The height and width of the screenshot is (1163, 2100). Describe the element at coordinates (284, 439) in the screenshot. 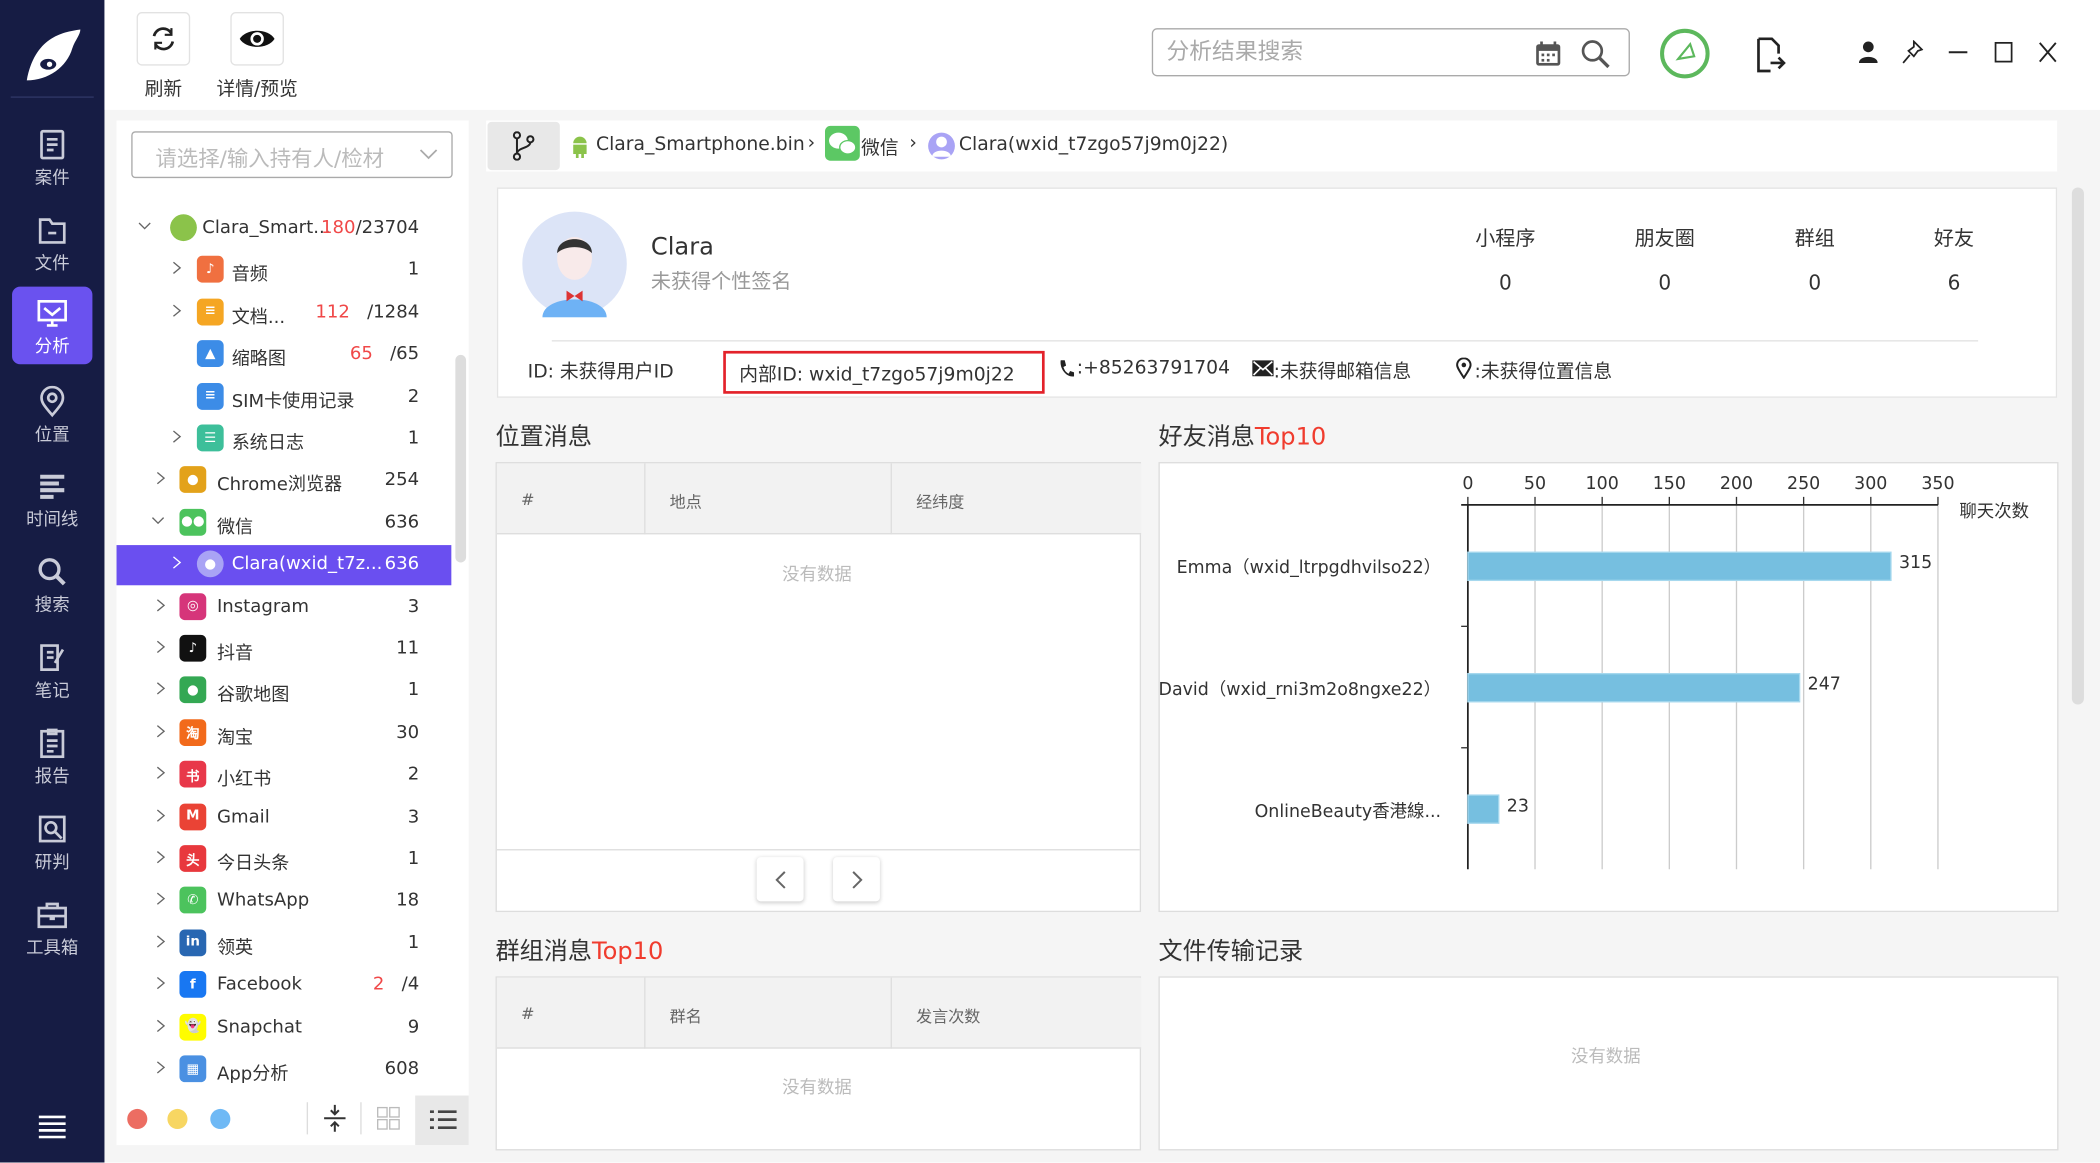

I see `tree-item: ☰ 系统日志 1` at that location.